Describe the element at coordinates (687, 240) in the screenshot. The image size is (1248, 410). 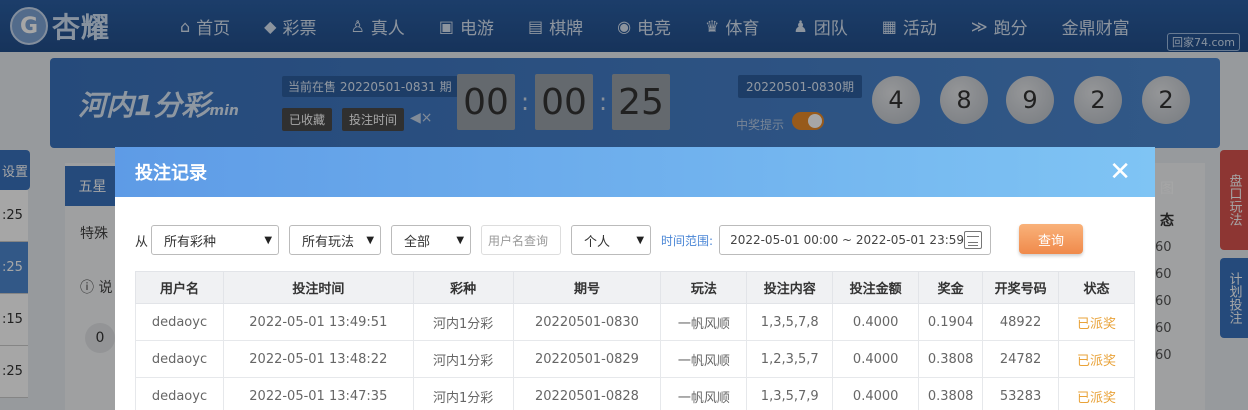
I see `time-range-label: 时间范围:` at that location.